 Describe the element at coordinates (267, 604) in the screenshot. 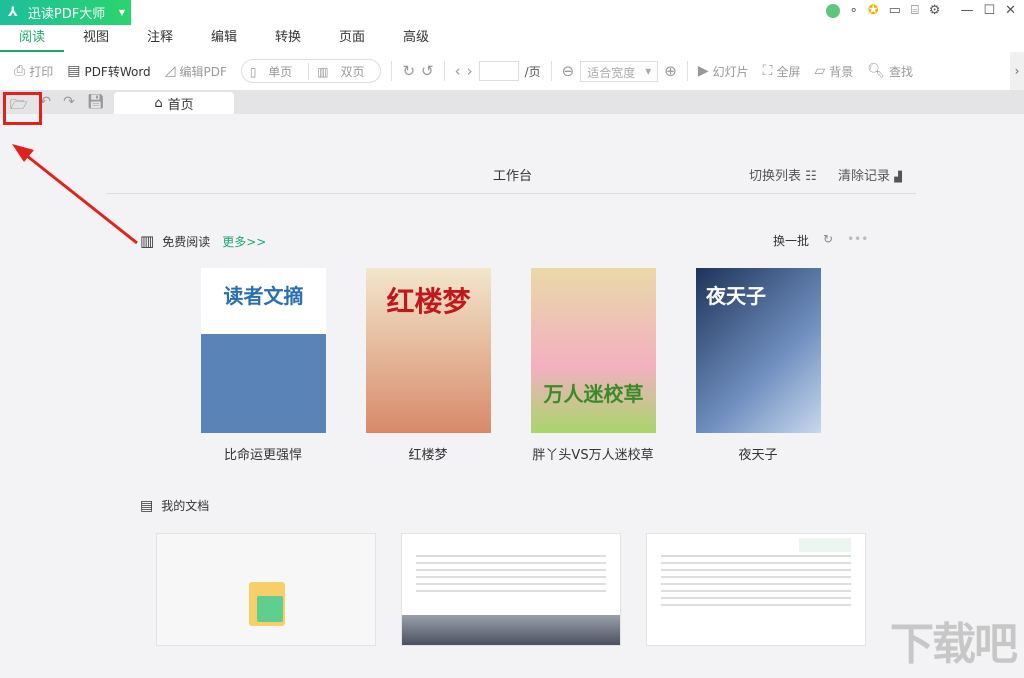

I see `file-placeholder-icon` at that location.